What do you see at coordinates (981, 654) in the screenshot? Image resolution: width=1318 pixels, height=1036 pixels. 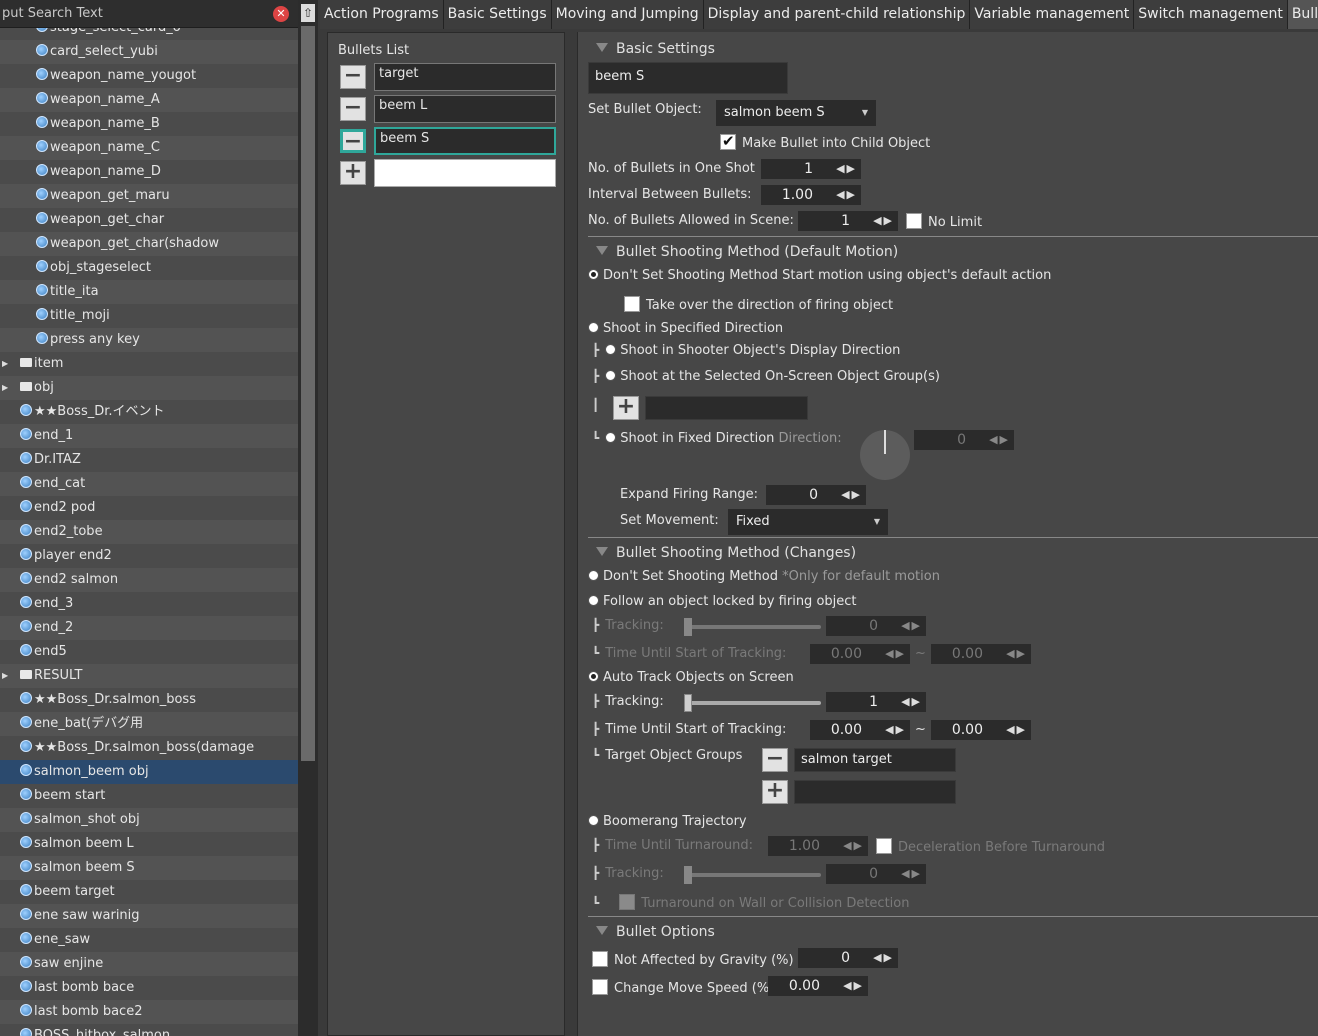 I see `follow-time-b-stepper: 0.00 ◀▶` at bounding box center [981, 654].